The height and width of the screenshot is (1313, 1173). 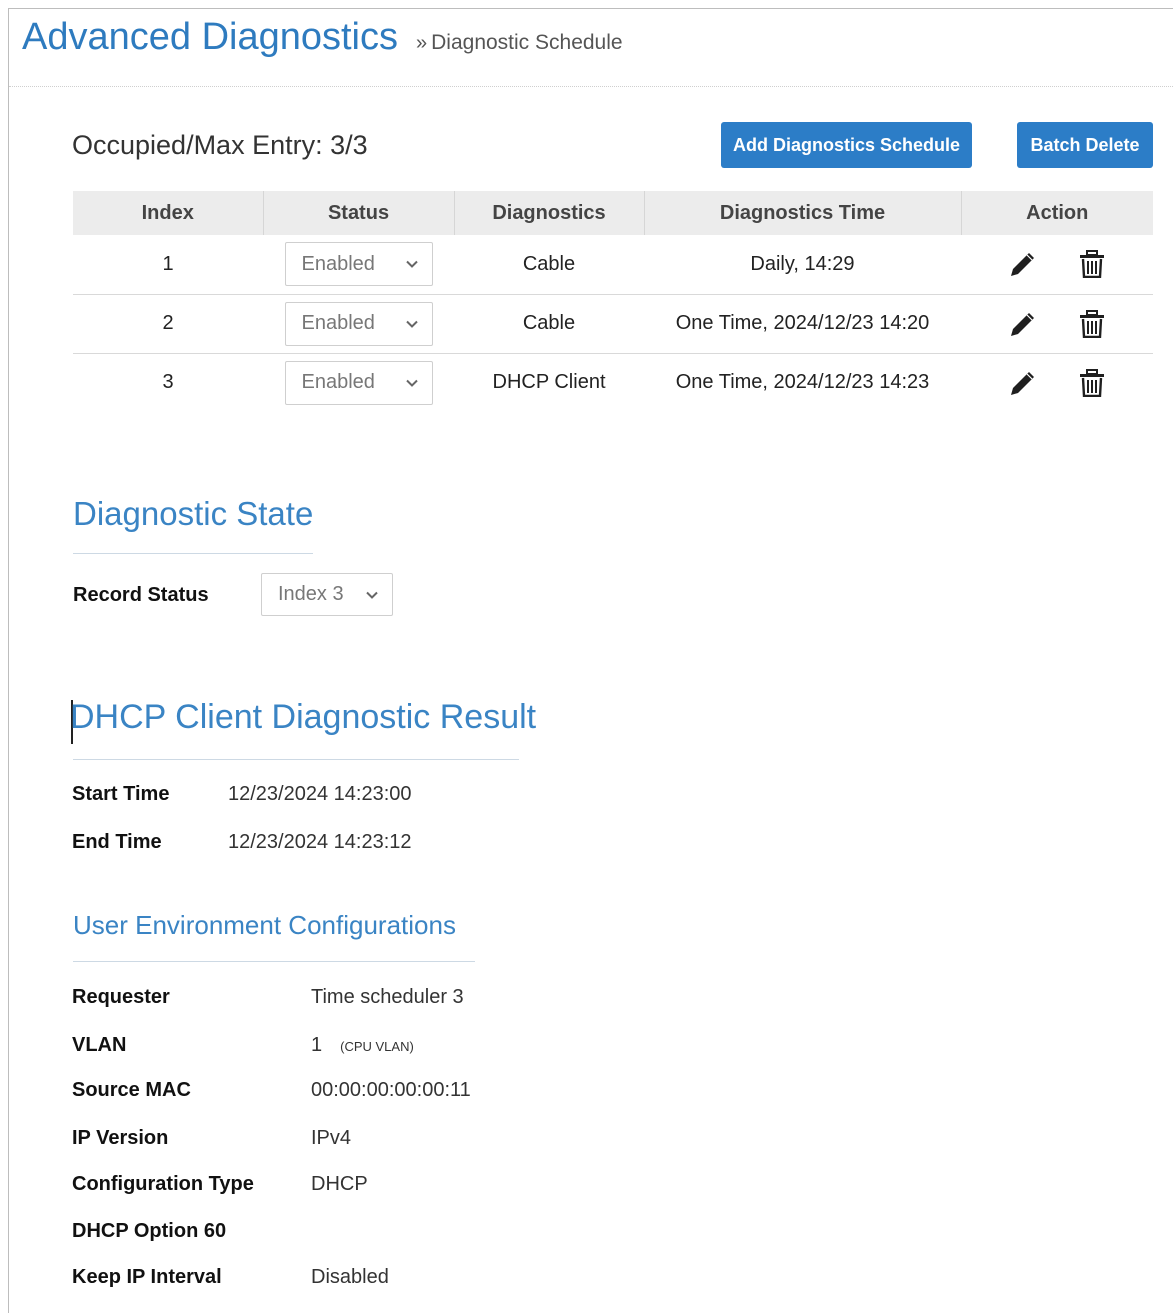 What do you see at coordinates (163, 1184) in the screenshot?
I see `configuration-type-label: Configuration Type` at bounding box center [163, 1184].